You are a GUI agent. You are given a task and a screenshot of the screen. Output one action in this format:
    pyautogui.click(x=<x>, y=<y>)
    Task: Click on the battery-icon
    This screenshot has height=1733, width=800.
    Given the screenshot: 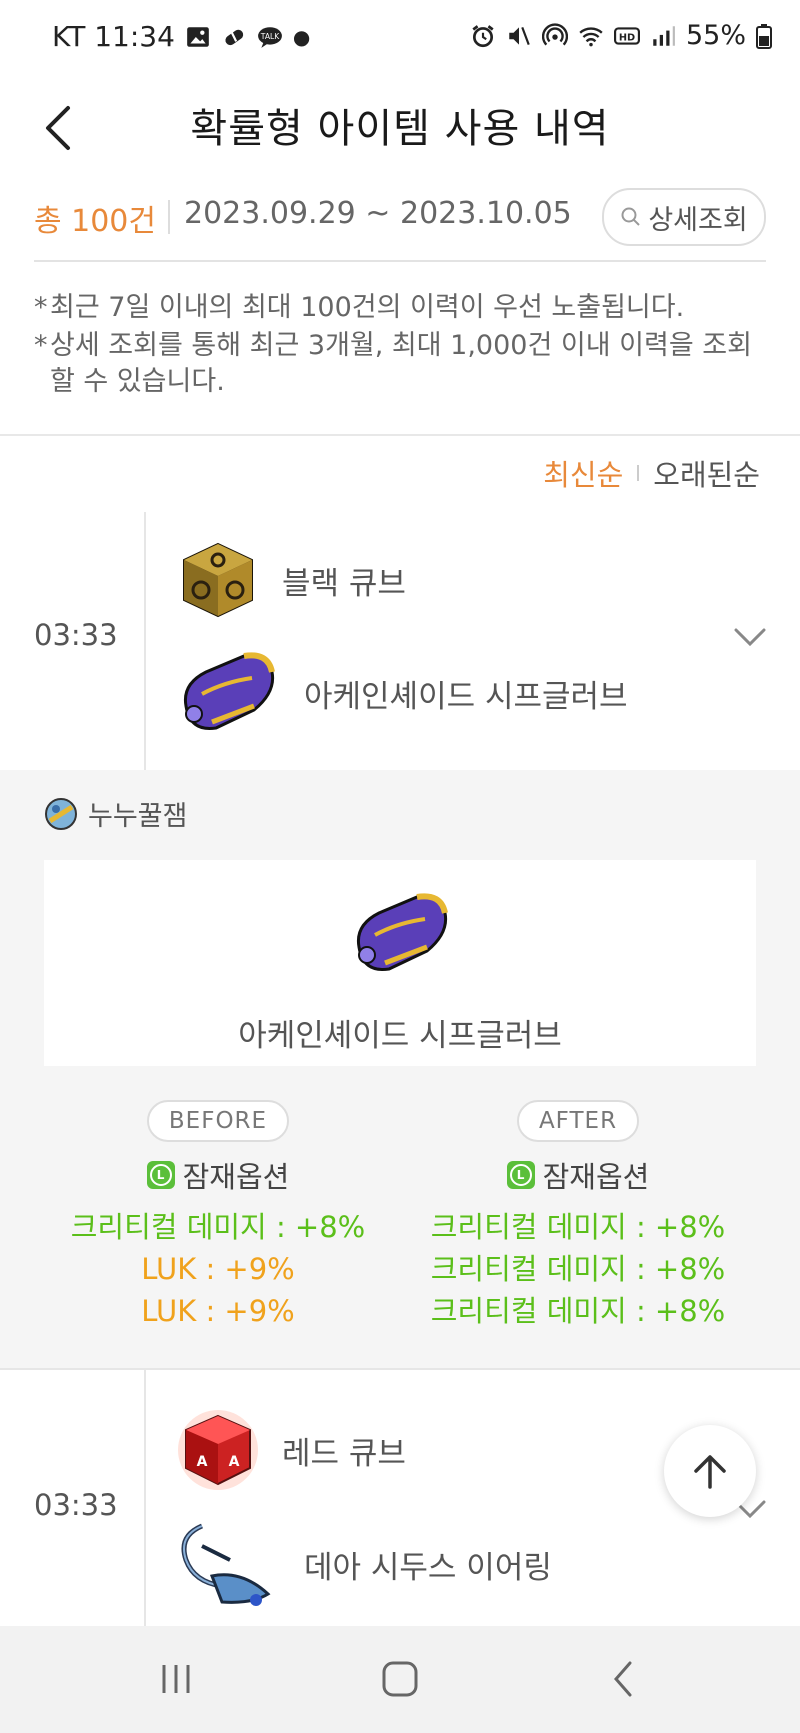 What is the action you would take?
    pyautogui.click(x=764, y=36)
    